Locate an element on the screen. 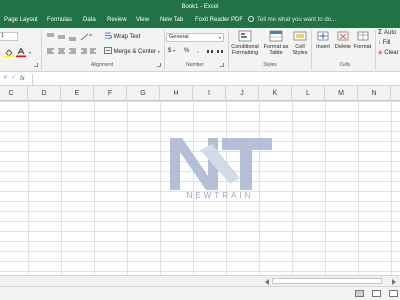 The image size is (400, 300). scroll-left-icon is located at coordinates (267, 282).